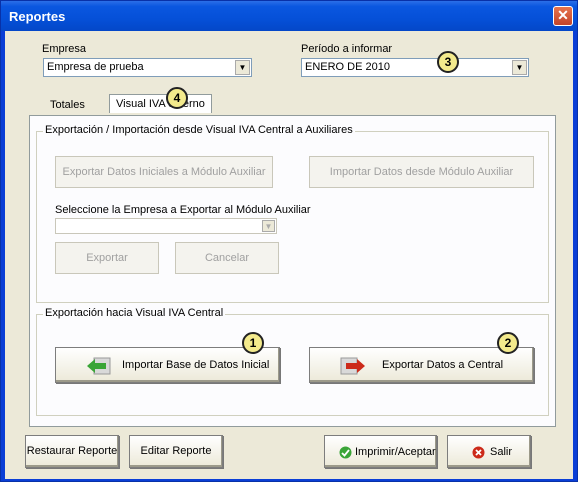  What do you see at coordinates (289, 16) in the screenshot?
I see `title-bar: Reportes ✕` at bounding box center [289, 16].